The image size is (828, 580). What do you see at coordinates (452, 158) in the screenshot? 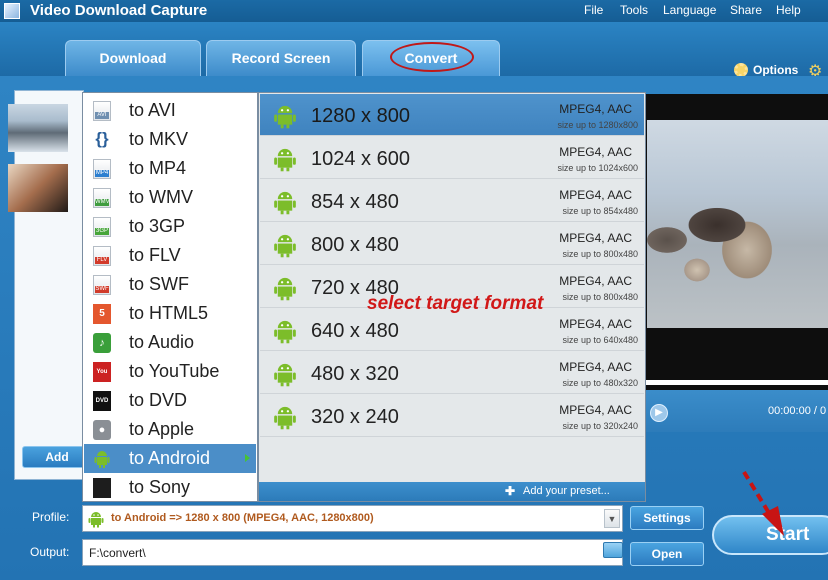
I see `resolution-option: 1024 x 600 MPEG4, AAC size up to 1024x600` at bounding box center [452, 158].